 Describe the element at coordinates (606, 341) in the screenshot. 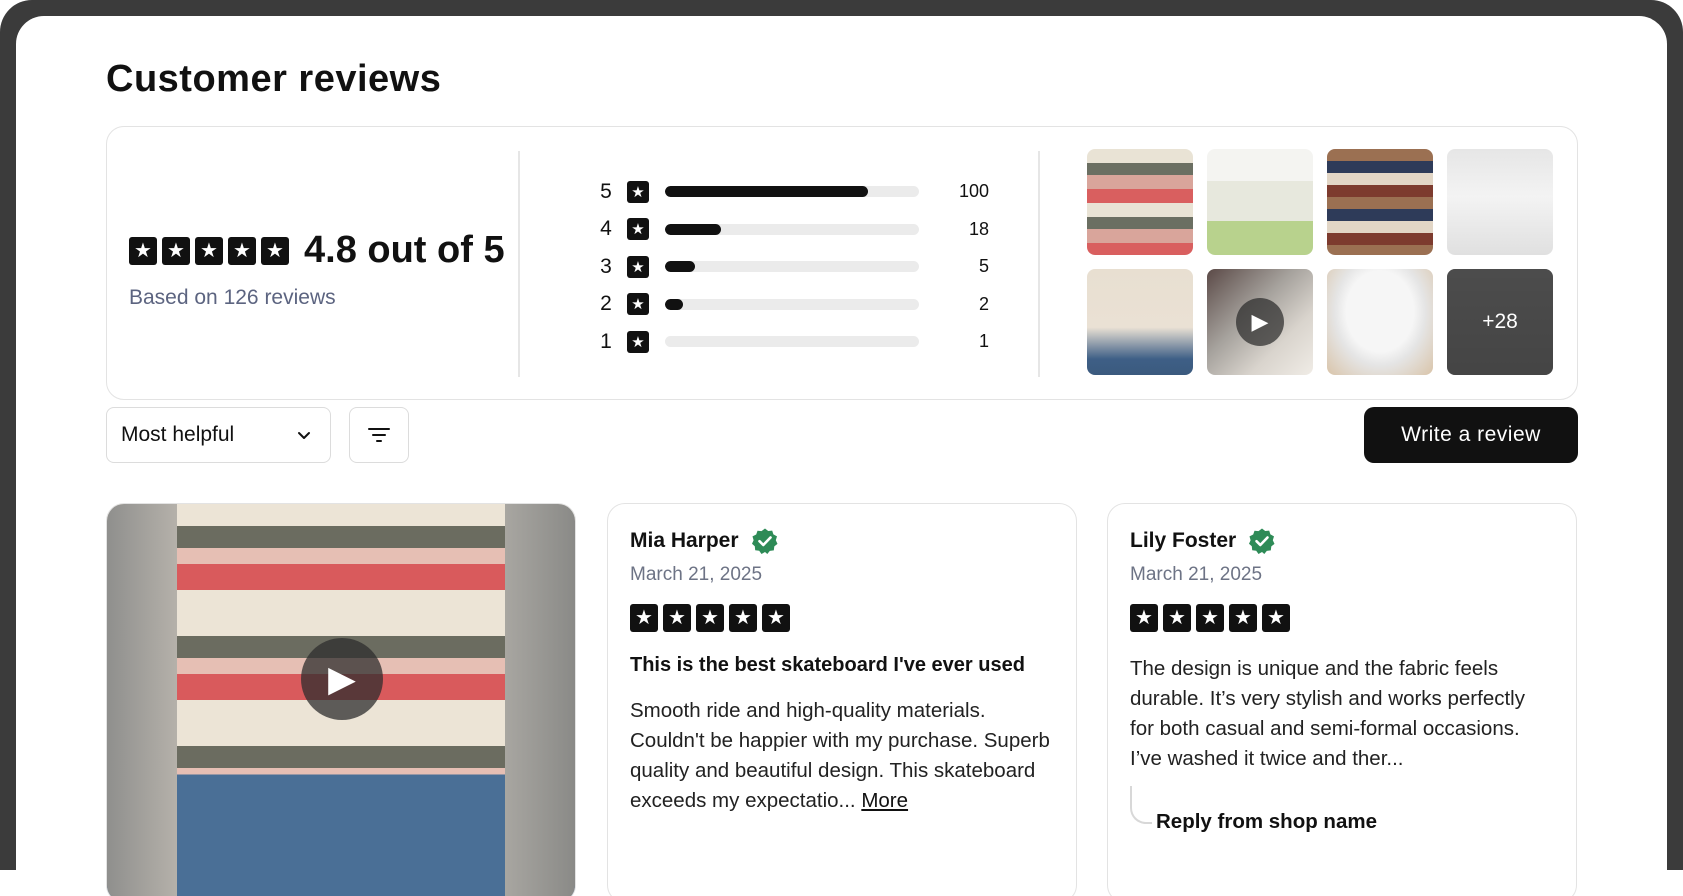

I see `distribution-star-level: 1` at that location.